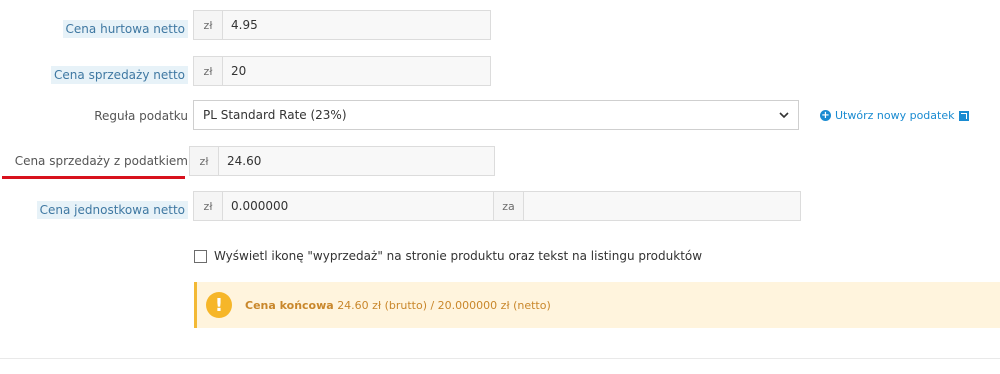 The height and width of the screenshot is (374, 1000). Describe the element at coordinates (444, 305) in the screenshot. I see `final-price-values: 24.60 zł (brutto) / 20.000000 zł (netto)` at that location.